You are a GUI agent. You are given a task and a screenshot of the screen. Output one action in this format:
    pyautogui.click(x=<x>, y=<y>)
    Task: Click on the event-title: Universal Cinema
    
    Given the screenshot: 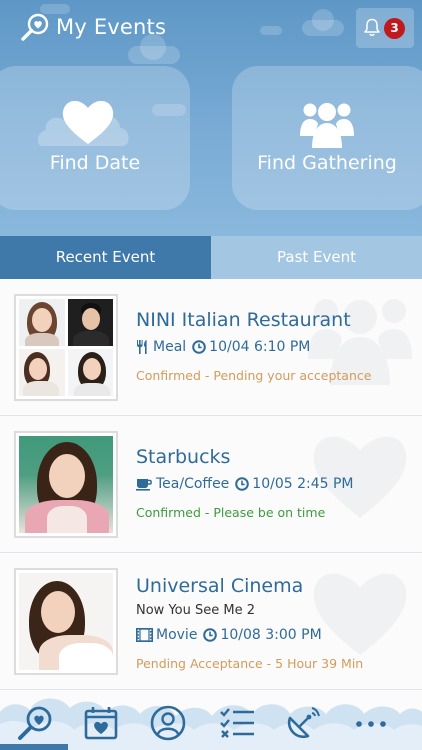 What is the action you would take?
    pyautogui.click(x=220, y=586)
    